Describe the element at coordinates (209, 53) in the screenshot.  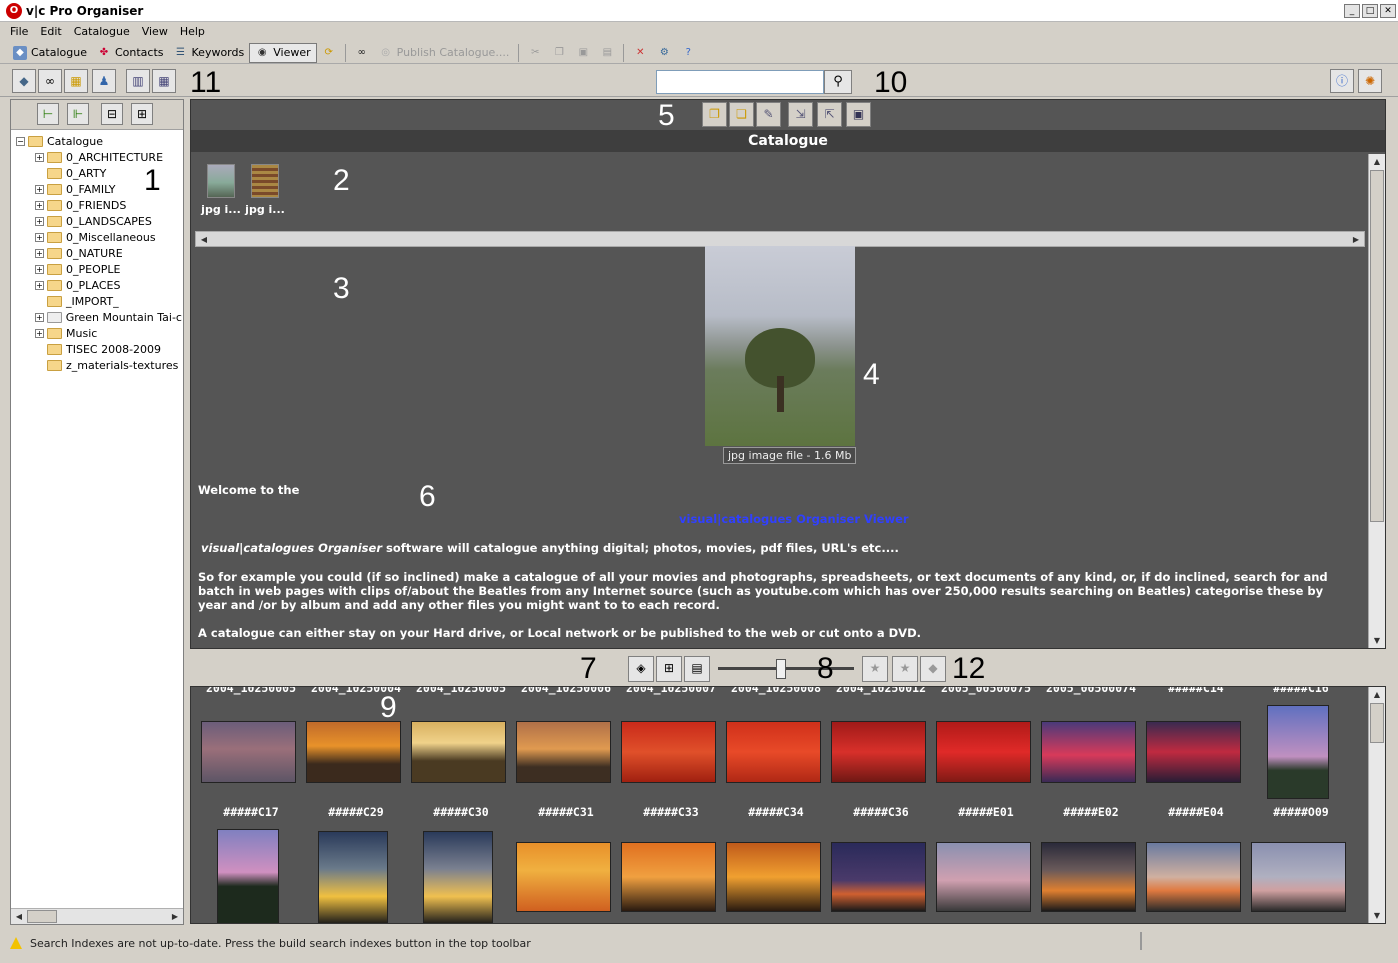
I see `keywords-button: ☰ Keywords` at that location.